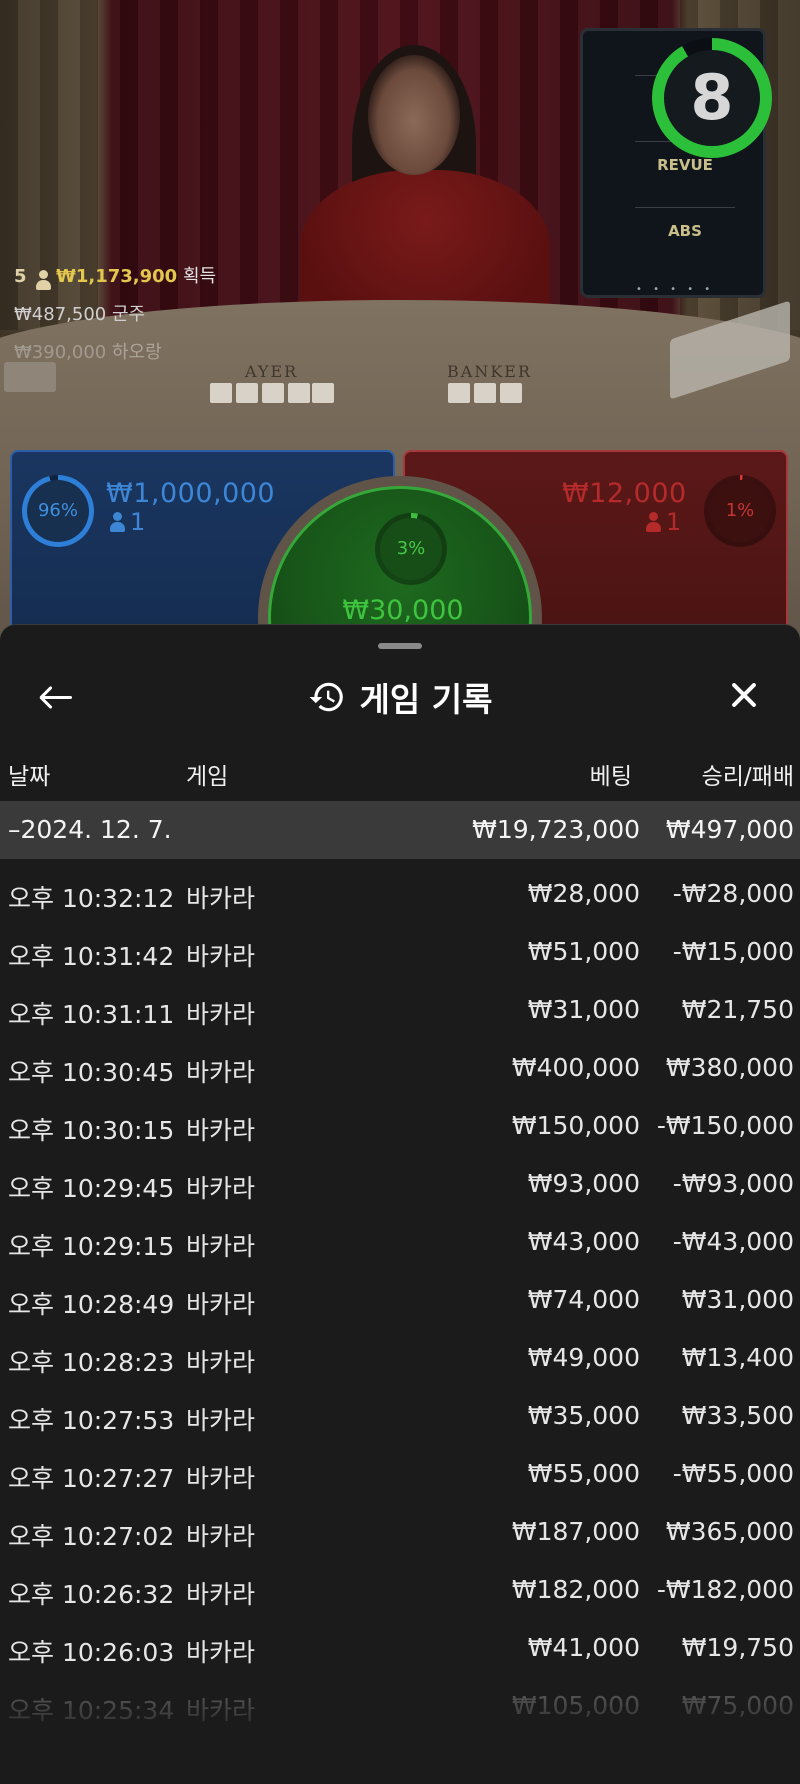  What do you see at coordinates (737, 1009) in the screenshot?
I see `row-result: ₩21,750` at bounding box center [737, 1009].